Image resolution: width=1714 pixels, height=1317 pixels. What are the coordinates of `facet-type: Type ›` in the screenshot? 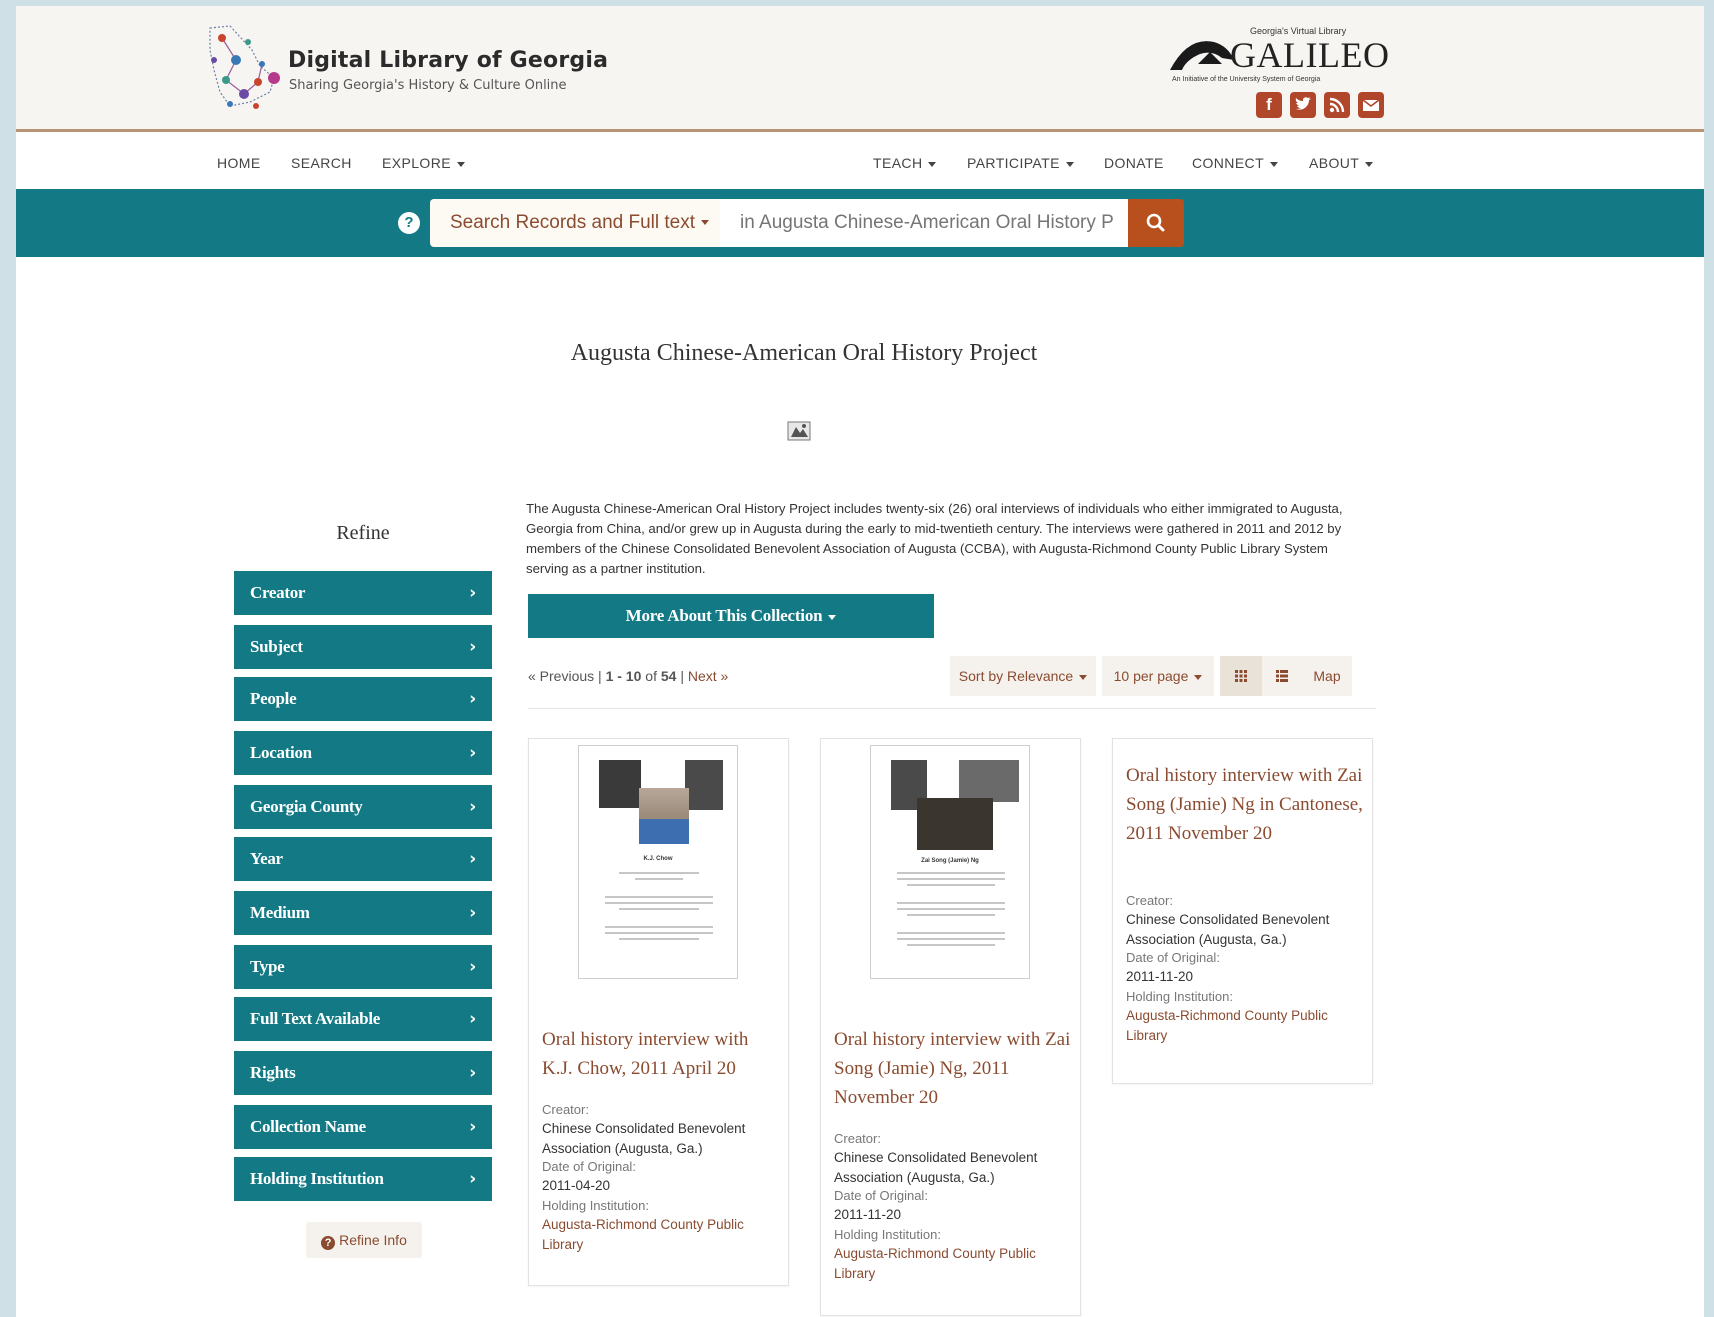 It's located at (363, 967).